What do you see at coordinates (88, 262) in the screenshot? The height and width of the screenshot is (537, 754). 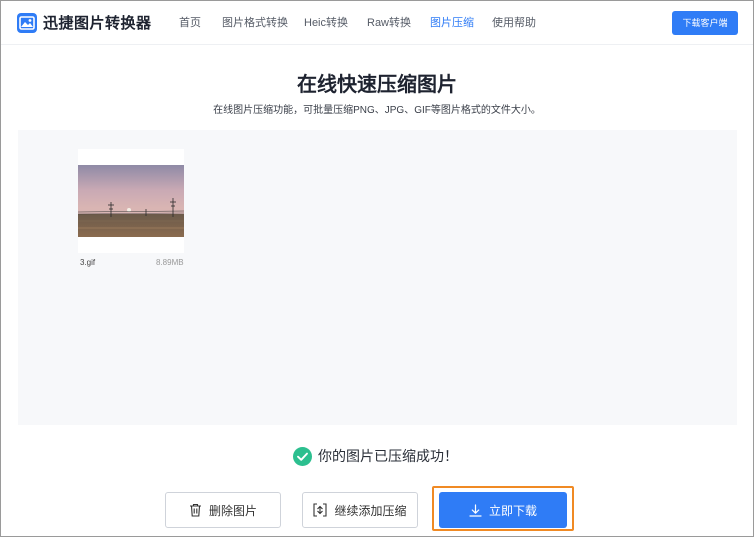 I see `file-name: 3.gif` at bounding box center [88, 262].